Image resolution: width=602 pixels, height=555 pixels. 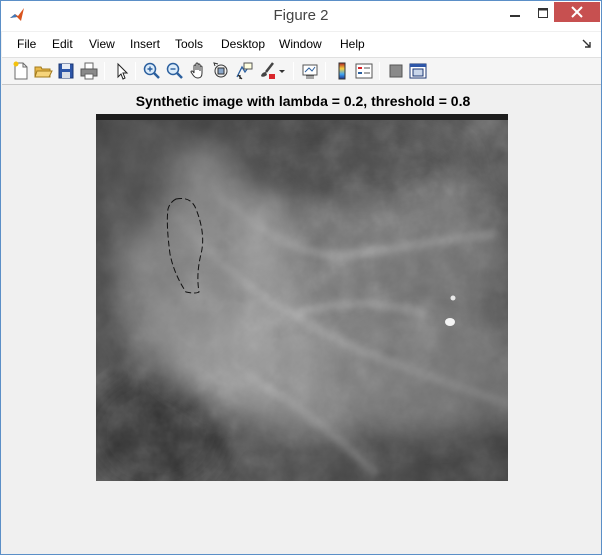 I want to click on title-bar: Figure 2, so click(x=301, y=16).